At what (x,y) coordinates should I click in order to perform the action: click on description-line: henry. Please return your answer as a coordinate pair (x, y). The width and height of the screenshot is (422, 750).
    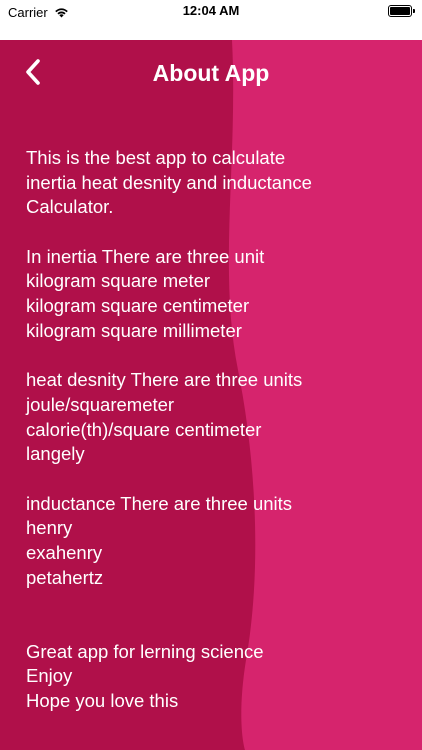
    Looking at the image, I should click on (49, 528).